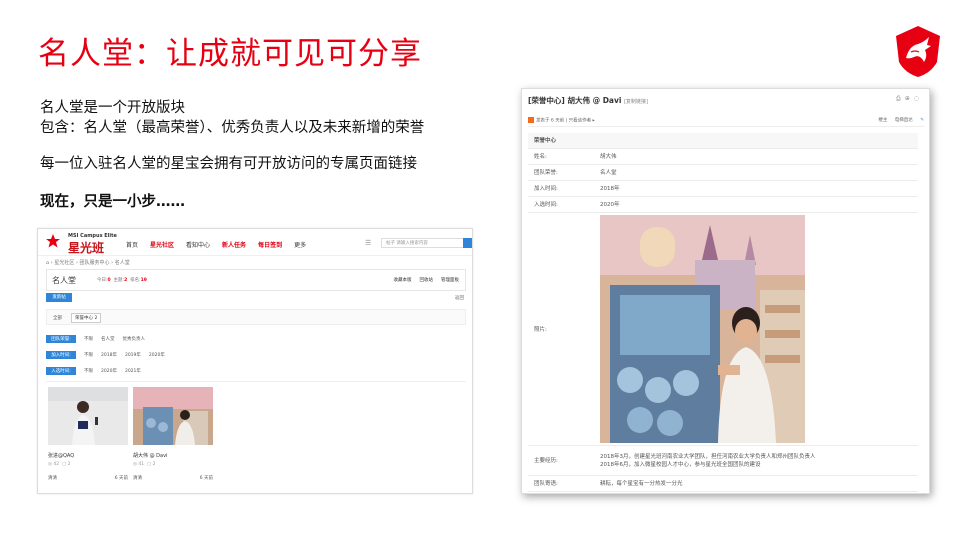 Image resolution: width=960 pixels, height=540 pixels. Describe the element at coordinates (467, 243) in the screenshot. I see `search-button` at that location.